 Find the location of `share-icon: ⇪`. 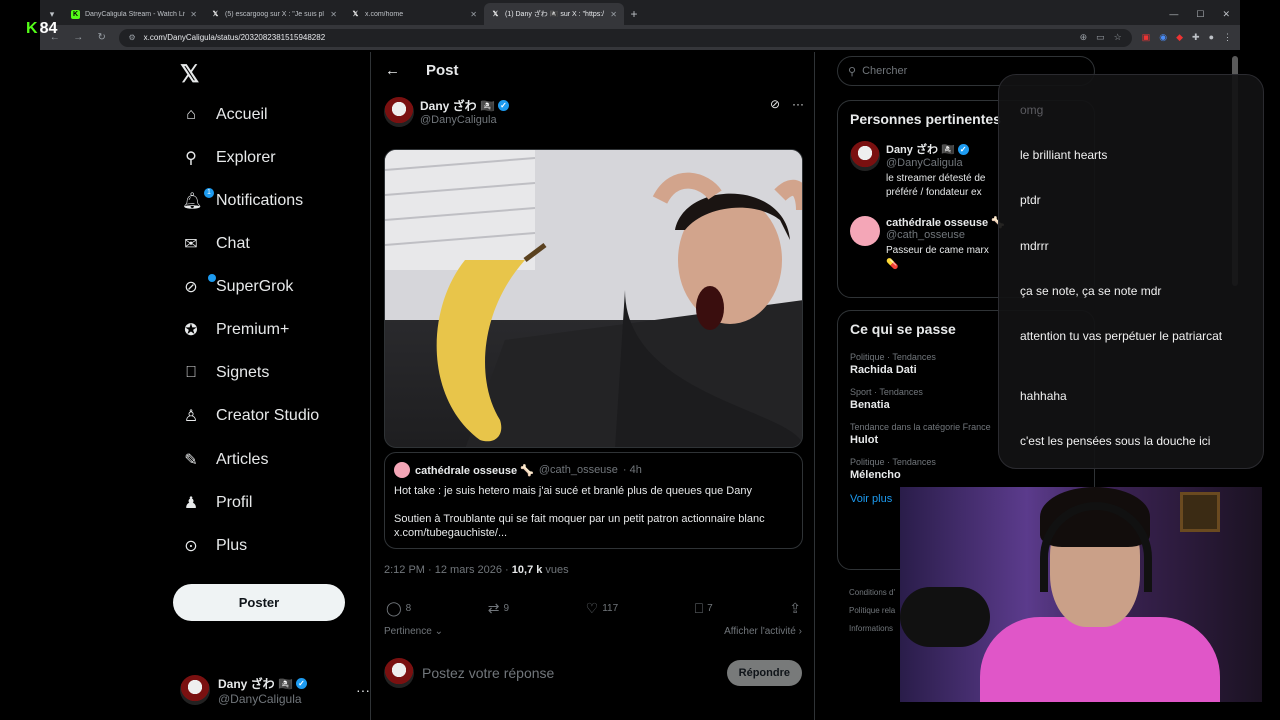

share-icon: ⇪ is located at coordinates (795, 608).